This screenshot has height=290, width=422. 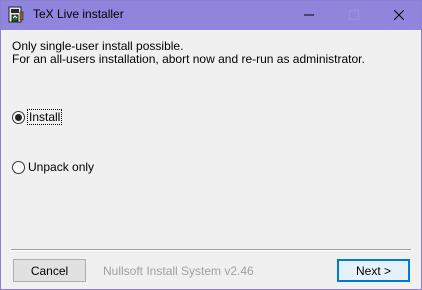 I want to click on installer-package-icon, so click(x=16, y=15).